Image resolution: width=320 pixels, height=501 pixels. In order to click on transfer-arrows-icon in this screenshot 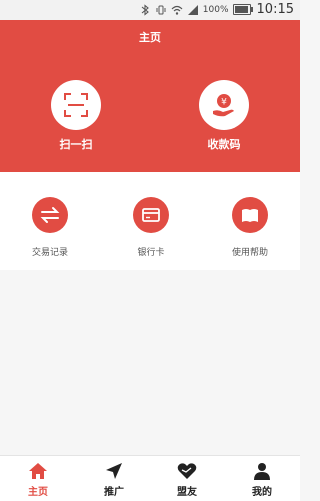, I will do `click(50, 215)`.